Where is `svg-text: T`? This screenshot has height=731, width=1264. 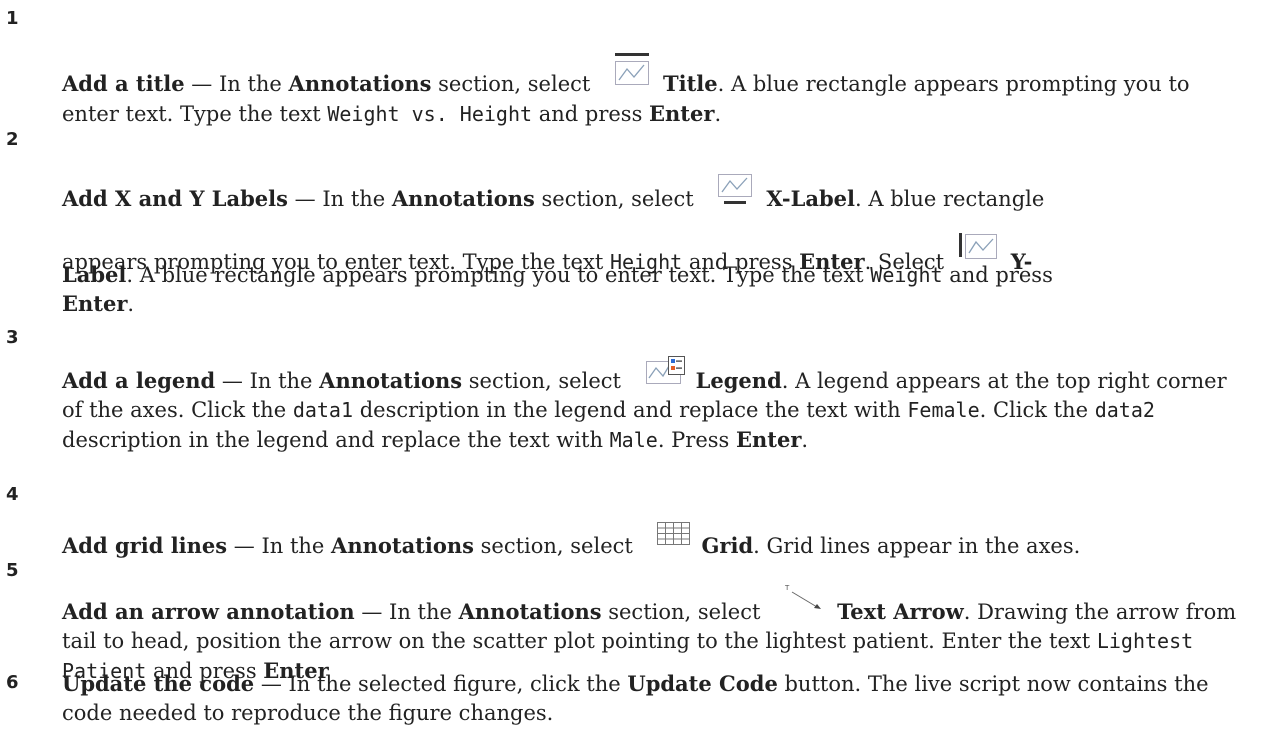 svg-text: T is located at coordinates (787, 588).